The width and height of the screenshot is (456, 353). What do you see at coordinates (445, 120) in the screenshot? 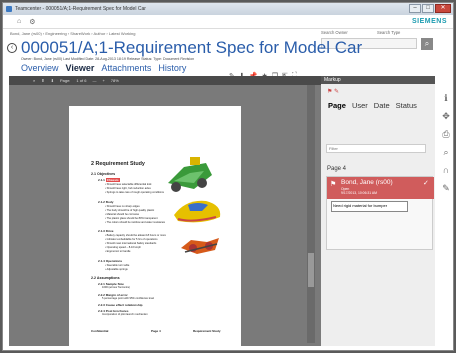
I see `move-icon: ✥` at bounding box center [445, 120].